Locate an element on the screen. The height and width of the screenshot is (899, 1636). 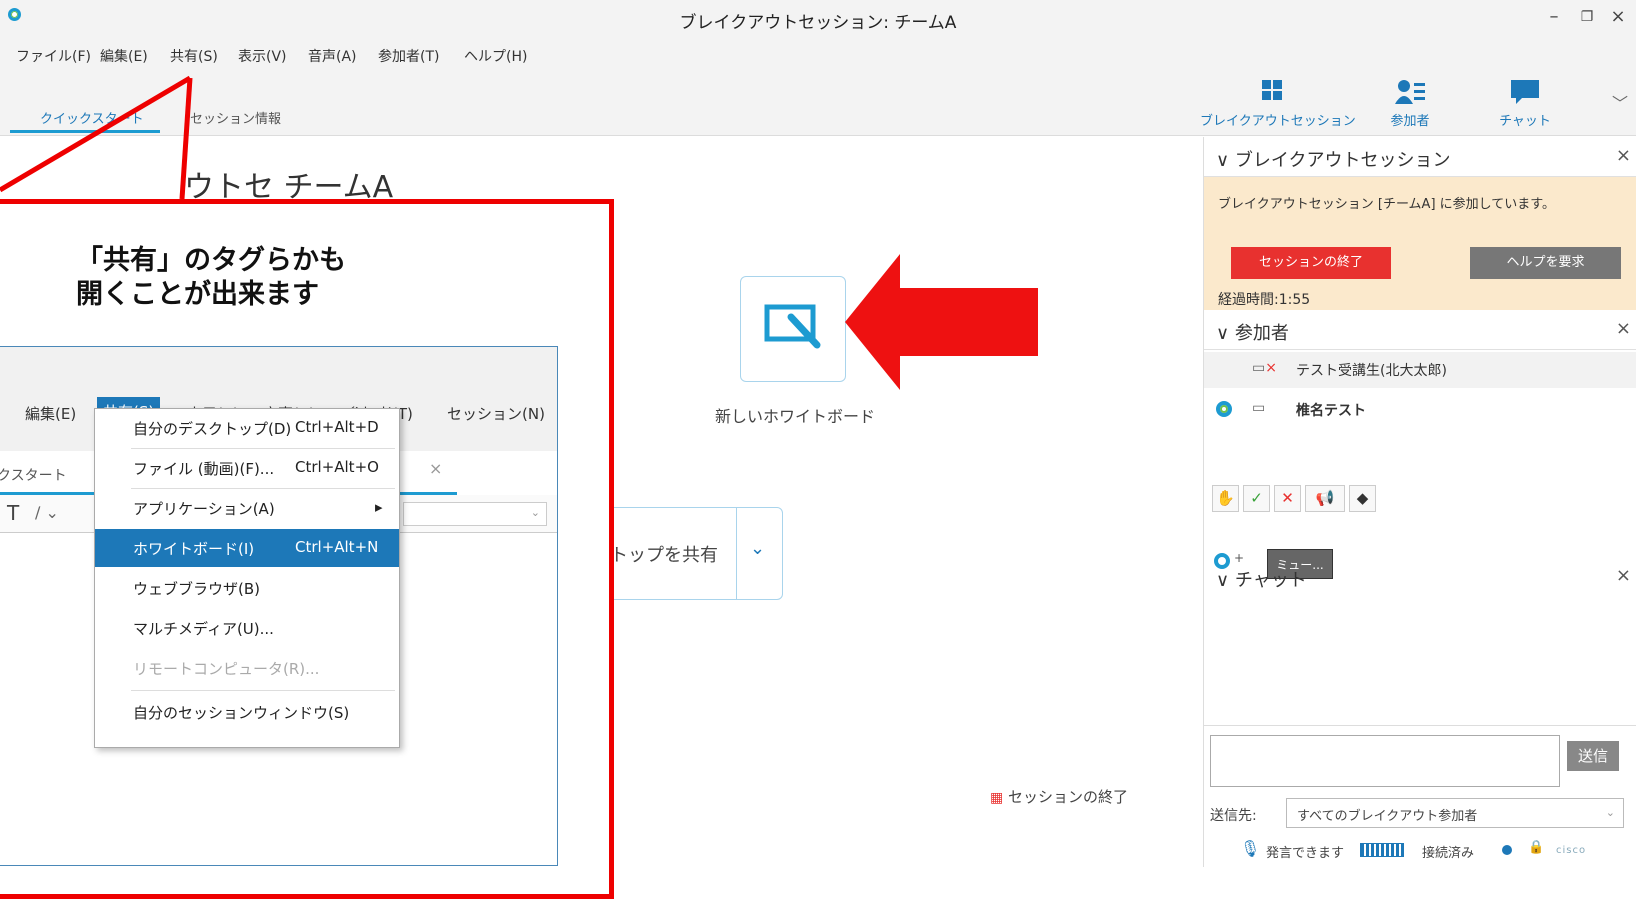
breakout-section-header: ∨ ブレイクアウトセッション × is located at coordinates (1420, 157).